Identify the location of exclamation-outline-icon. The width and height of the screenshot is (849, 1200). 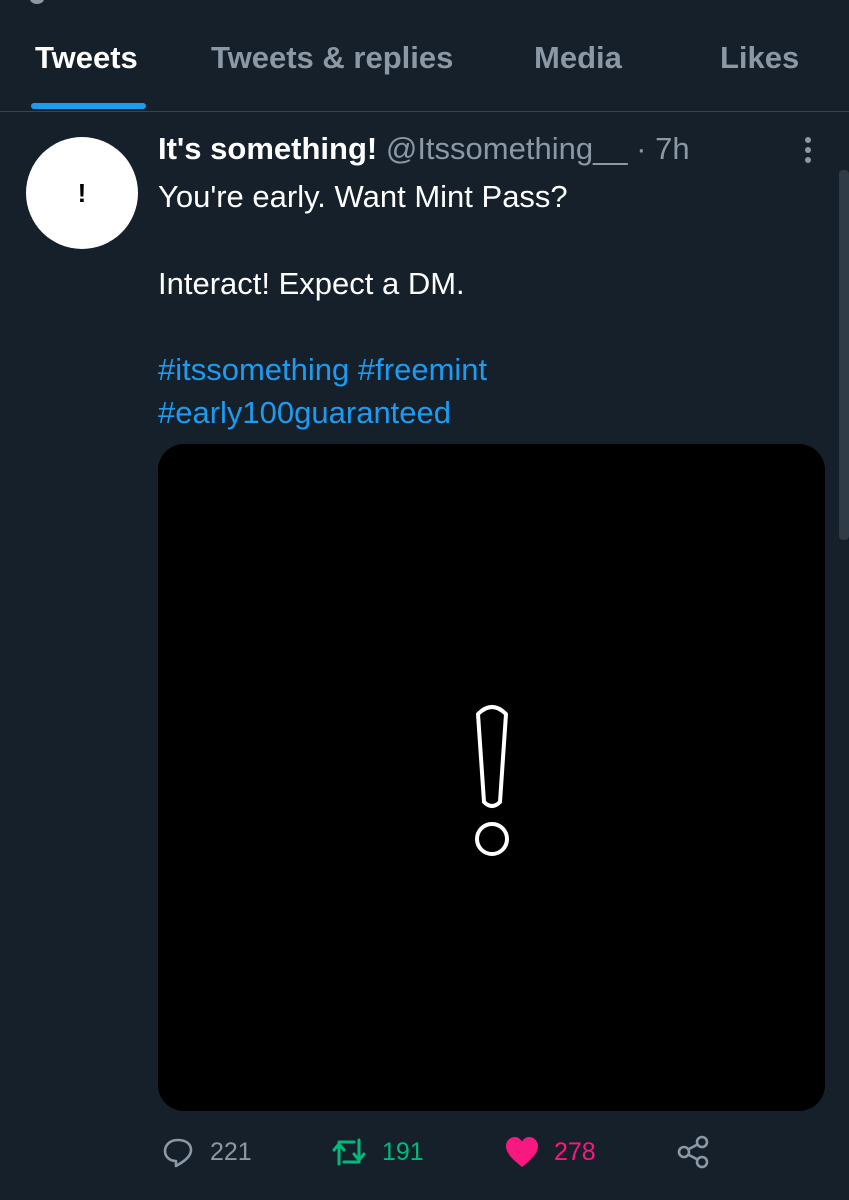
(492, 780).